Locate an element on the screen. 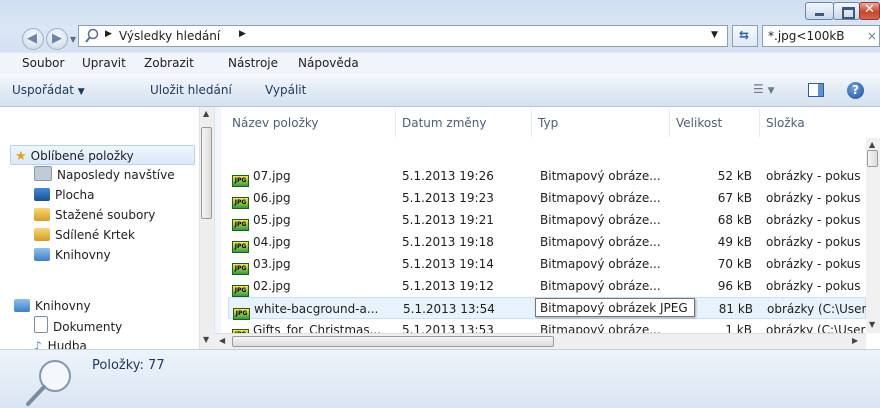 Image resolution: width=880 pixels, height=408 pixels. column-date: Datum změny is located at coordinates (464, 123).